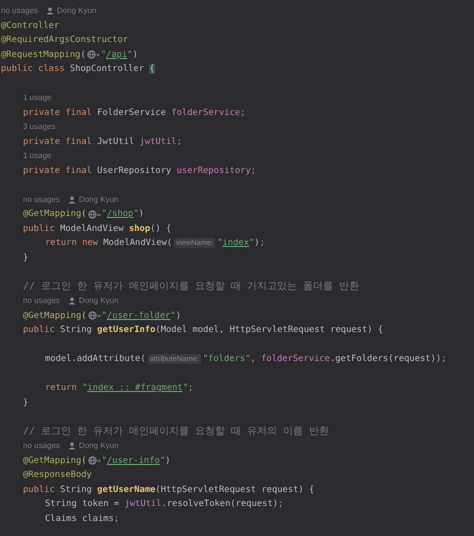 This screenshot has height=536, width=474. I want to click on code-text: @Controller, so click(30, 26).